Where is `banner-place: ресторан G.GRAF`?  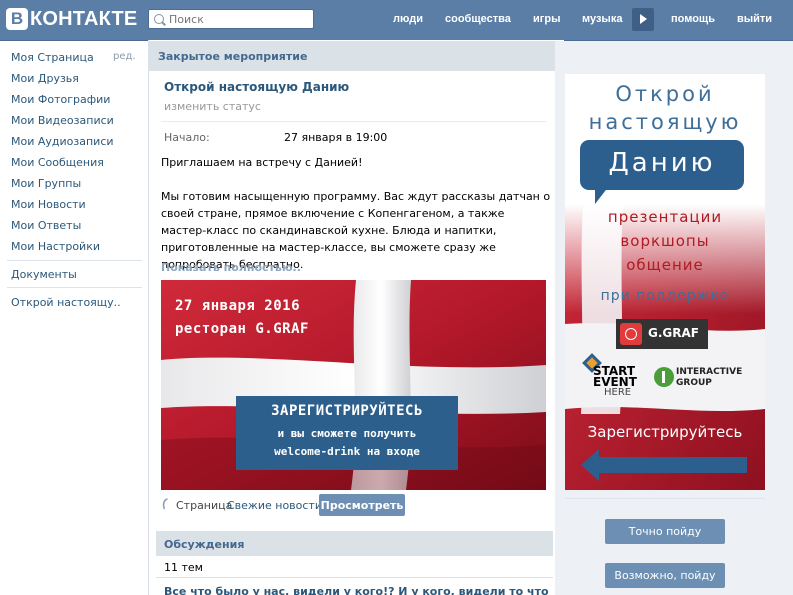 banner-place: ресторан G.GRAF is located at coordinates (242, 329).